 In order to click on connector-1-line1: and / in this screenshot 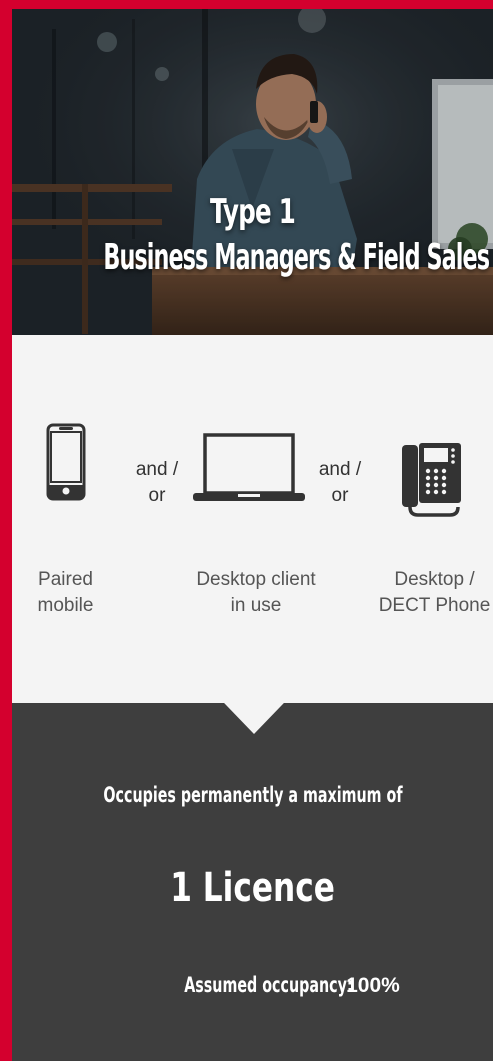, I will do `click(157, 469)`.